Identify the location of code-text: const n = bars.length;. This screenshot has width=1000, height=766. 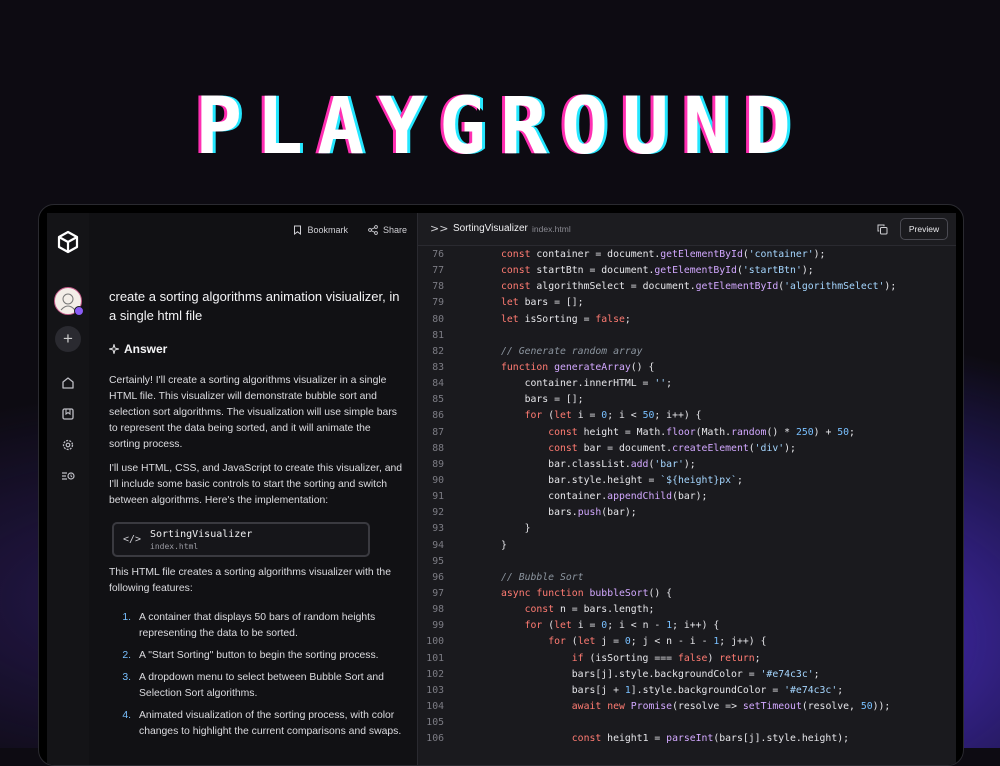
(589, 610).